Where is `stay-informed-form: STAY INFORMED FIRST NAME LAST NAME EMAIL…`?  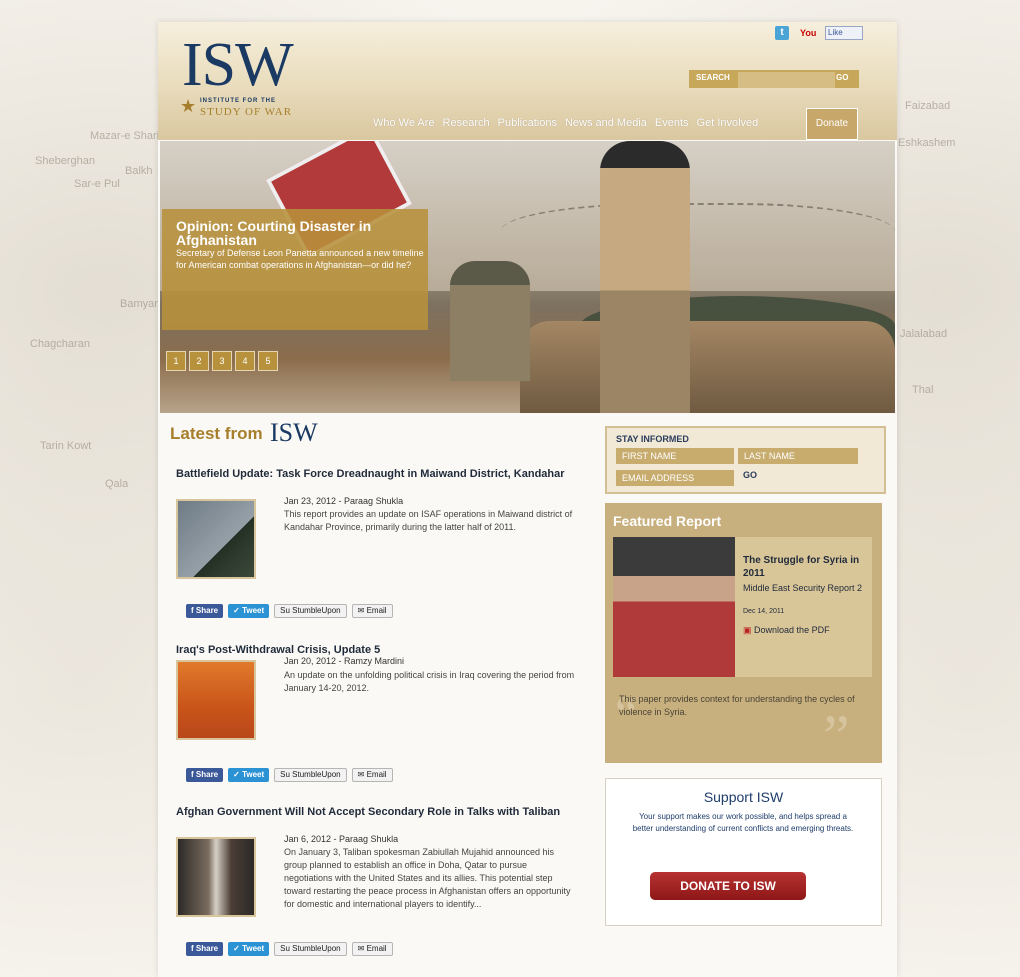
stay-informed-form: STAY INFORMED FIRST NAME LAST NAME EMAIL… is located at coordinates (745, 460).